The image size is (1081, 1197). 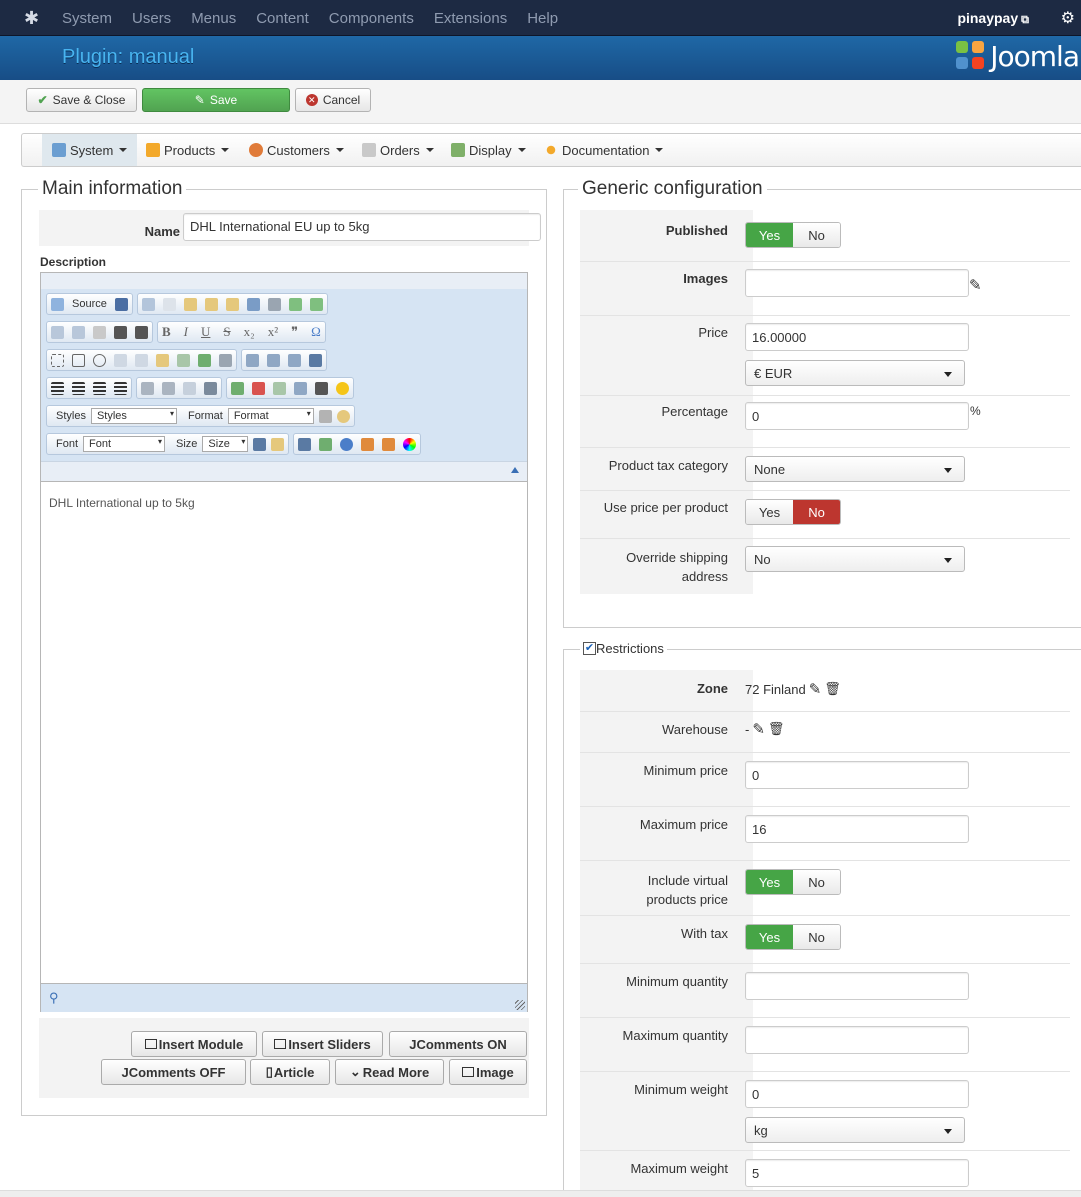 What do you see at coordinates (857, 986) in the screenshot?
I see `min-qty-input` at bounding box center [857, 986].